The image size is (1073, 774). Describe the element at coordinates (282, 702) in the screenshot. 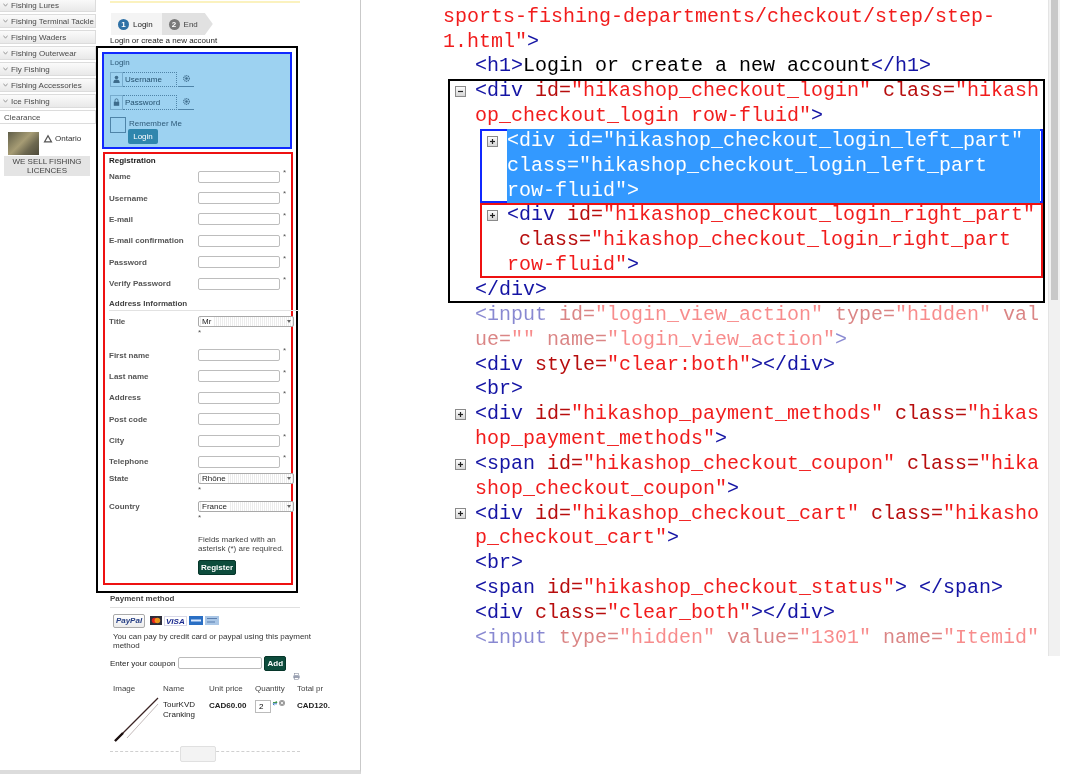

I see `remove-icon` at that location.